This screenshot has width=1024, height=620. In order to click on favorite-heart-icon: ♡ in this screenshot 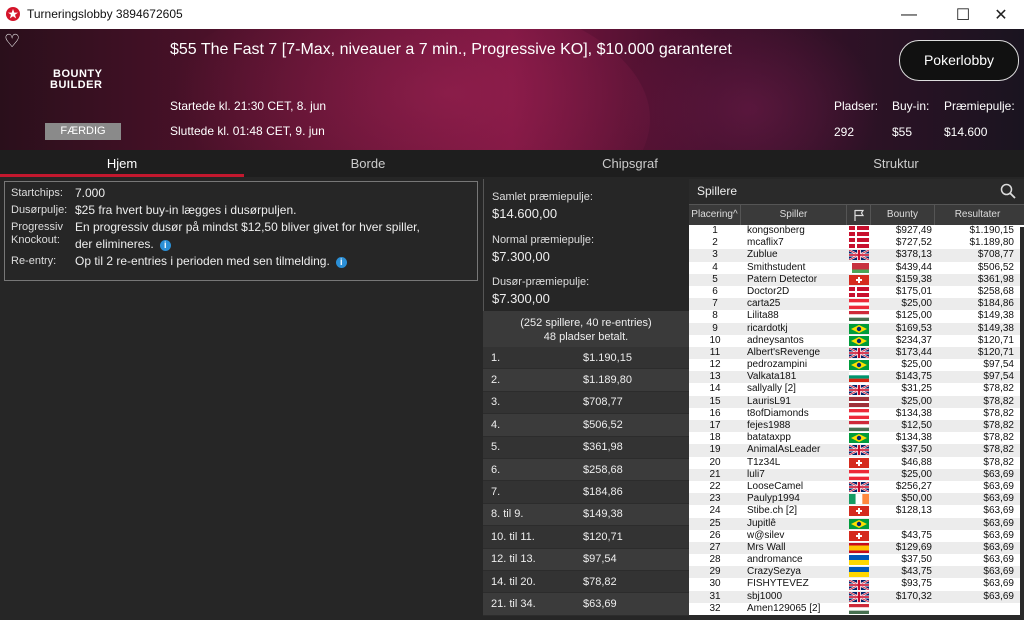, I will do `click(12, 41)`.